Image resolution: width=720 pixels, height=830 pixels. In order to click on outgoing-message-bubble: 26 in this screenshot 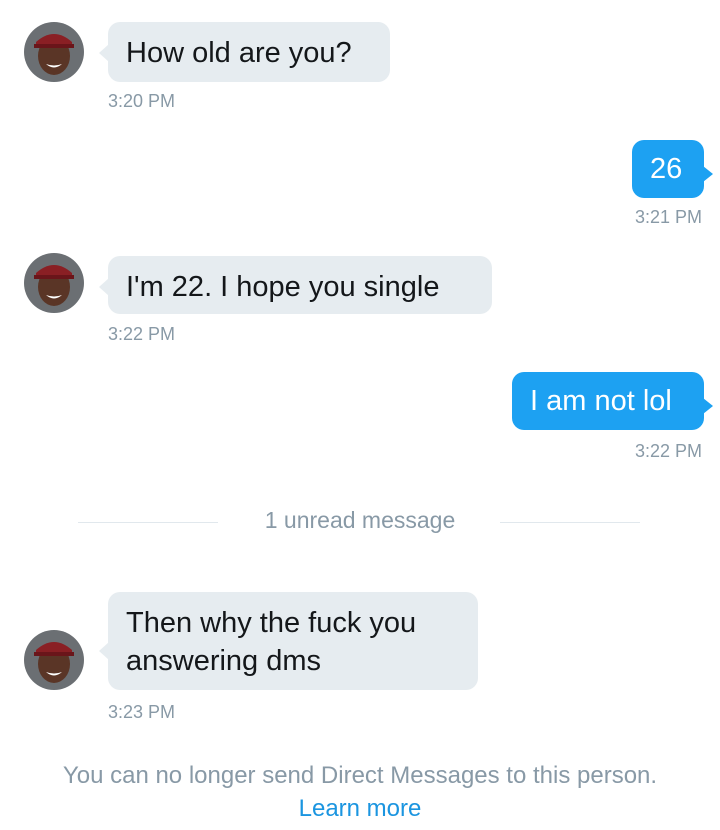, I will do `click(672, 169)`.